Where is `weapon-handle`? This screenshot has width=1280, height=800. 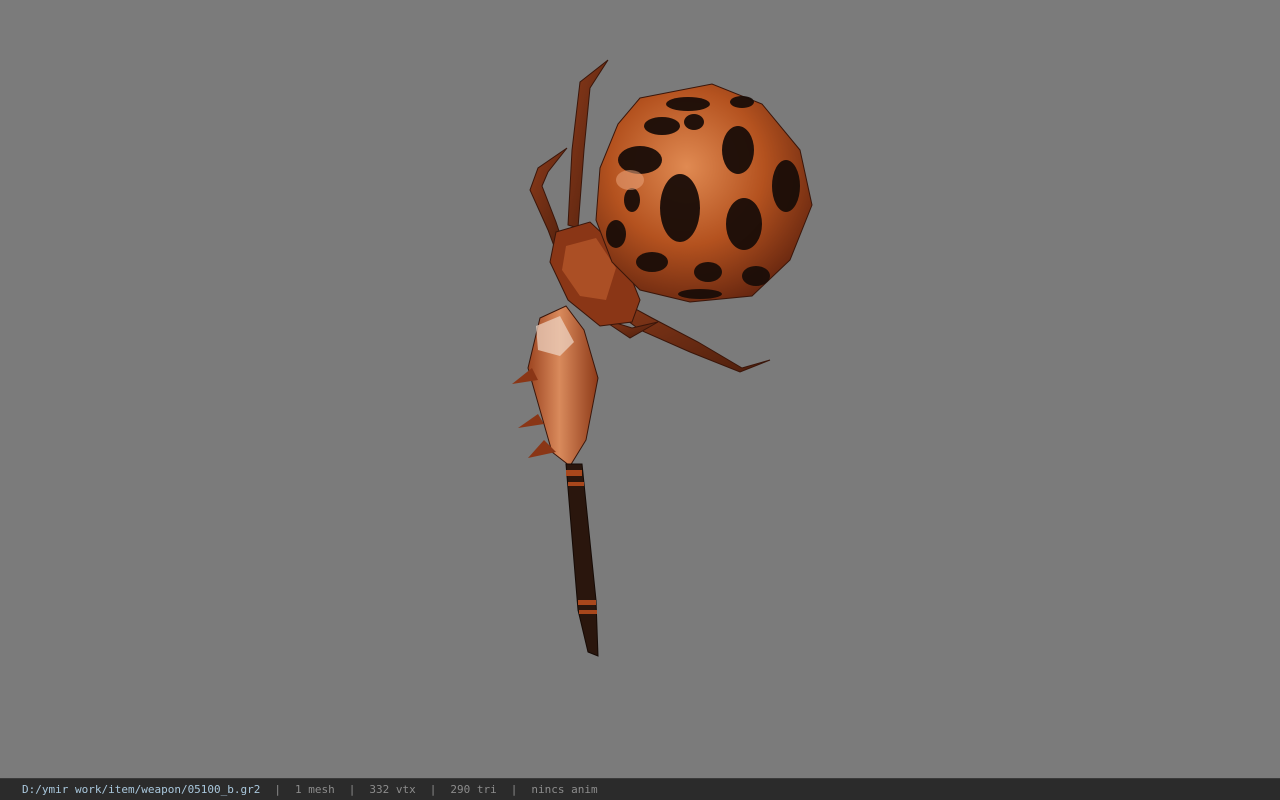 weapon-handle is located at coordinates (582, 560).